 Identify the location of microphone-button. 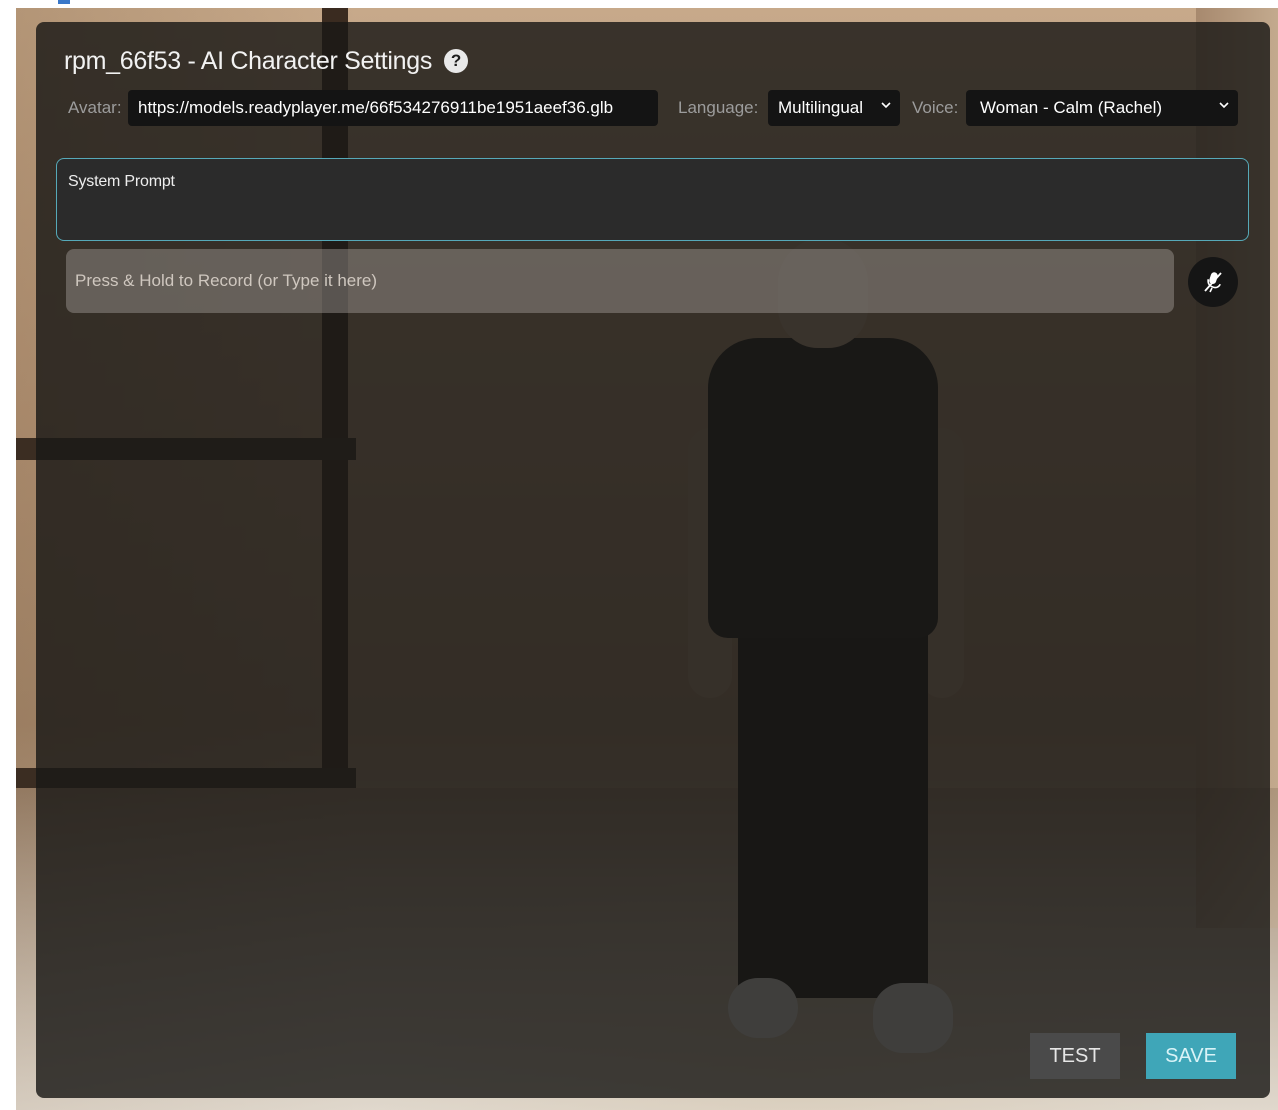
(1213, 282).